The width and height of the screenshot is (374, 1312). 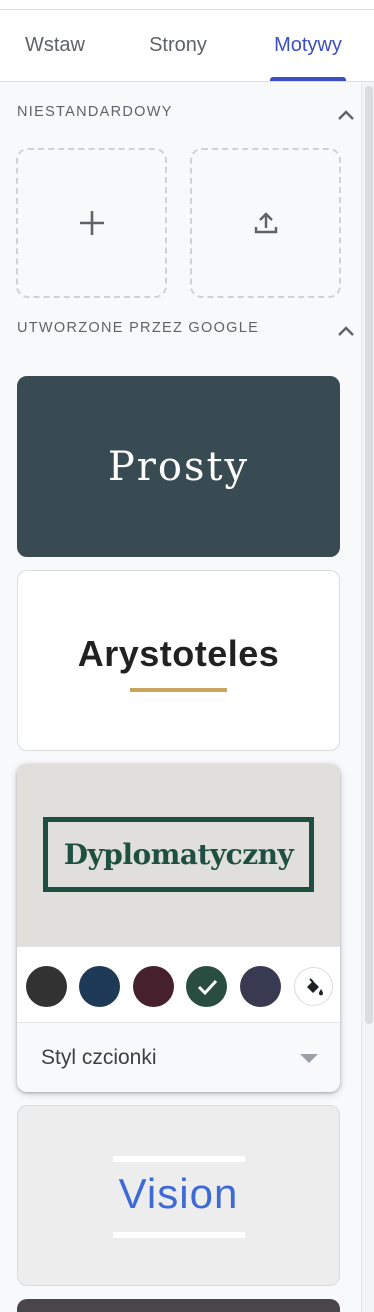 I want to click on tab-bar: Wstaw Strony Motywy, so click(x=187, y=46).